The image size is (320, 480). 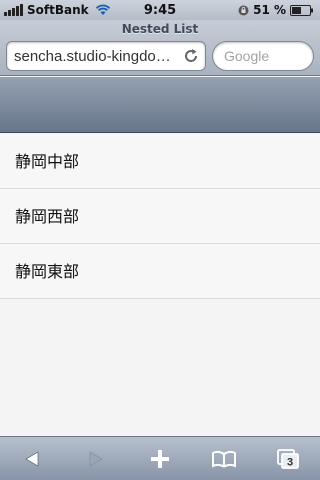 What do you see at coordinates (247, 56) in the screenshot?
I see `search-placeholder: Google` at bounding box center [247, 56].